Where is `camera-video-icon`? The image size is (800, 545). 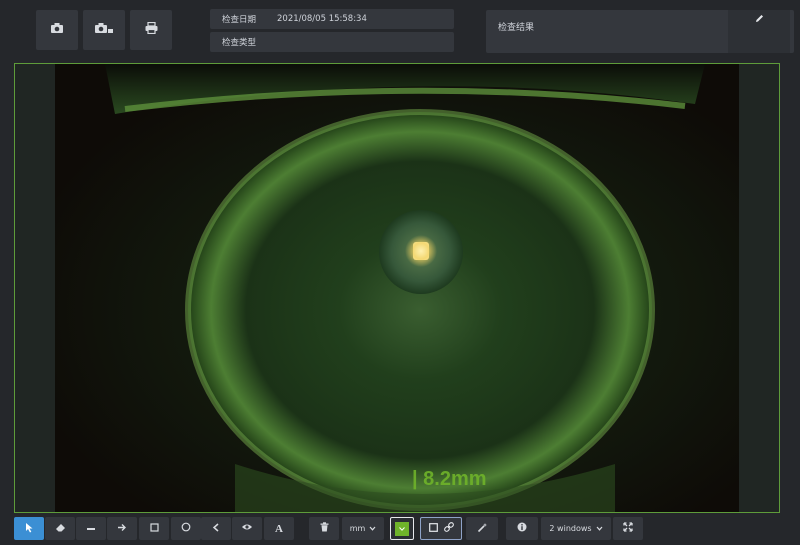
camera-video-icon is located at coordinates (104, 30).